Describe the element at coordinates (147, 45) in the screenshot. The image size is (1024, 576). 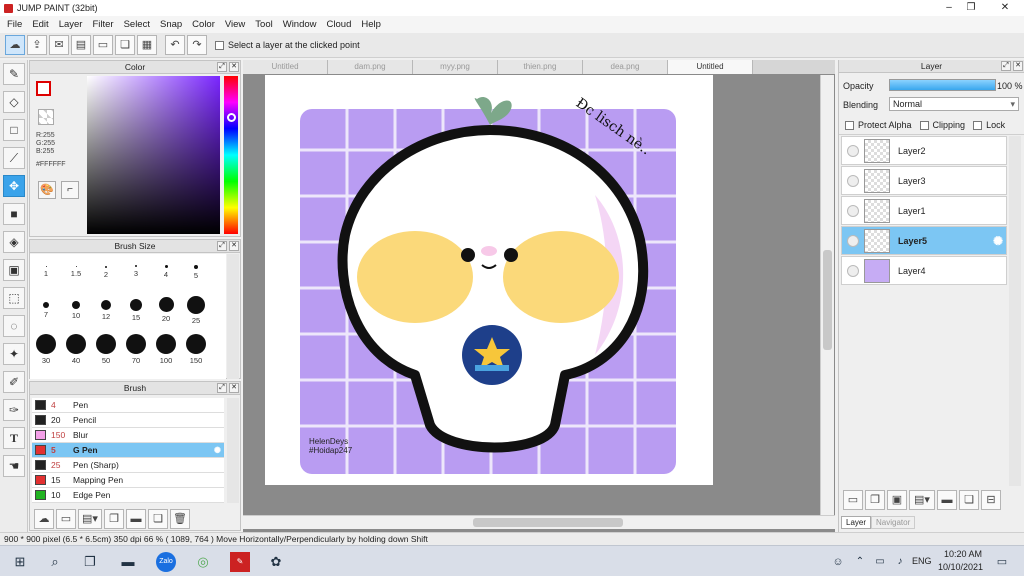
I see `grid-icon: ▦` at that location.